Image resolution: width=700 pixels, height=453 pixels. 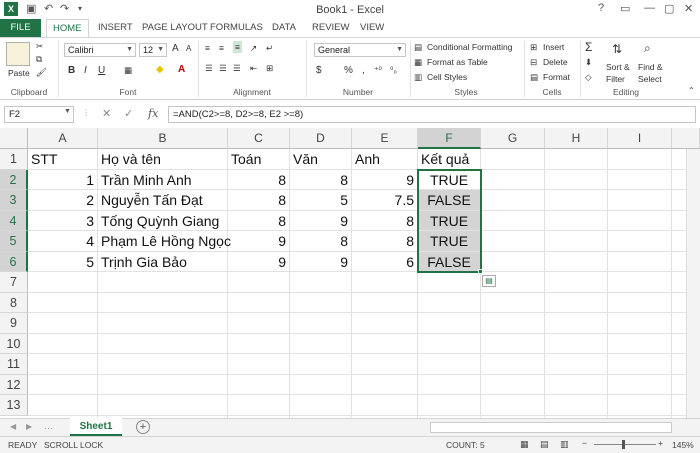 What do you see at coordinates (259, 200) in the screenshot?
I see `cell-c3: 8` at bounding box center [259, 200].